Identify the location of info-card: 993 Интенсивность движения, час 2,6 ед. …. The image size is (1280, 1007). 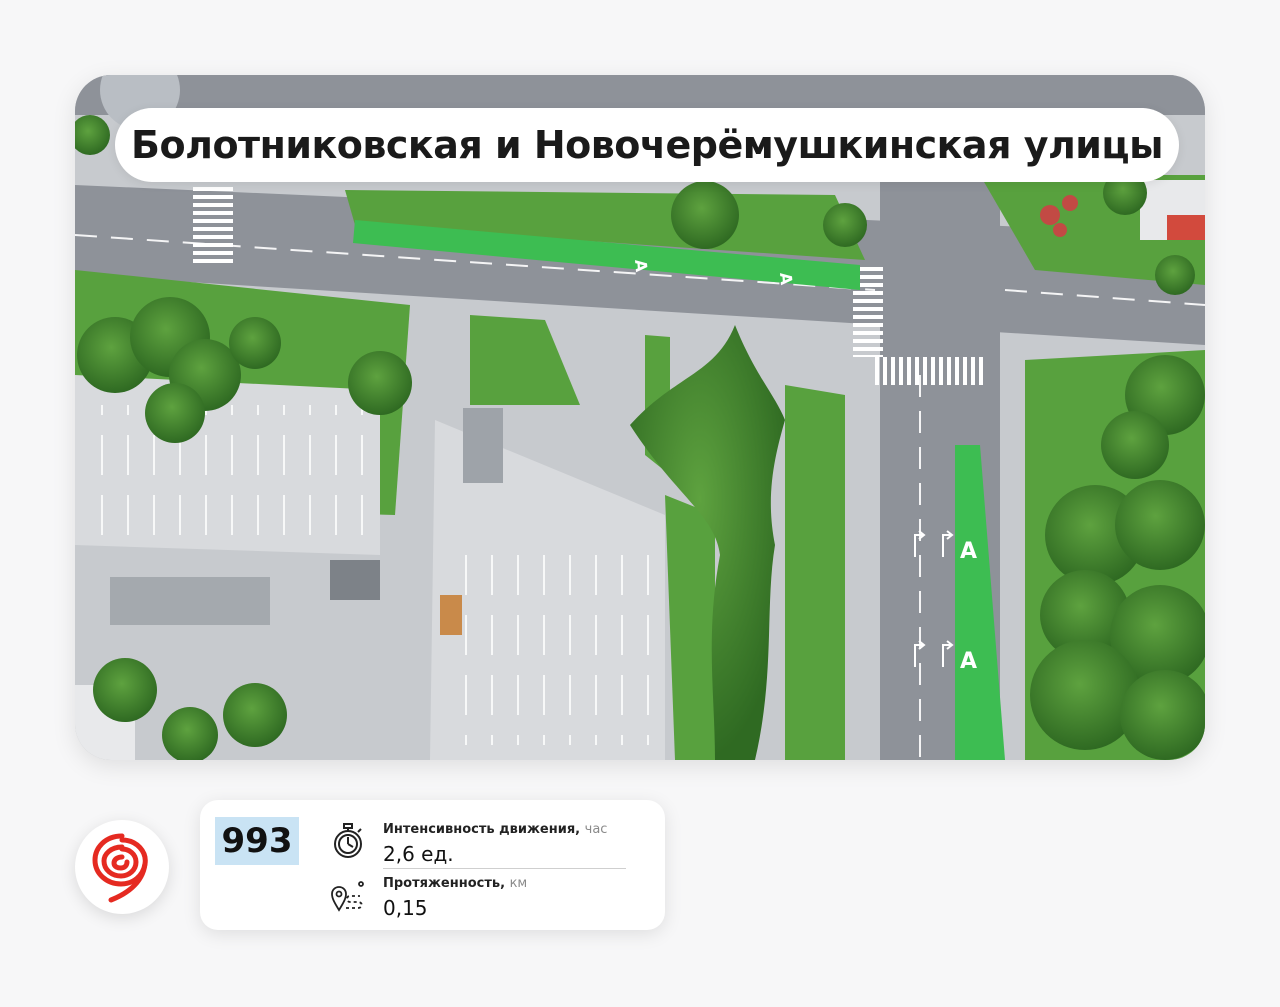
(432, 865).